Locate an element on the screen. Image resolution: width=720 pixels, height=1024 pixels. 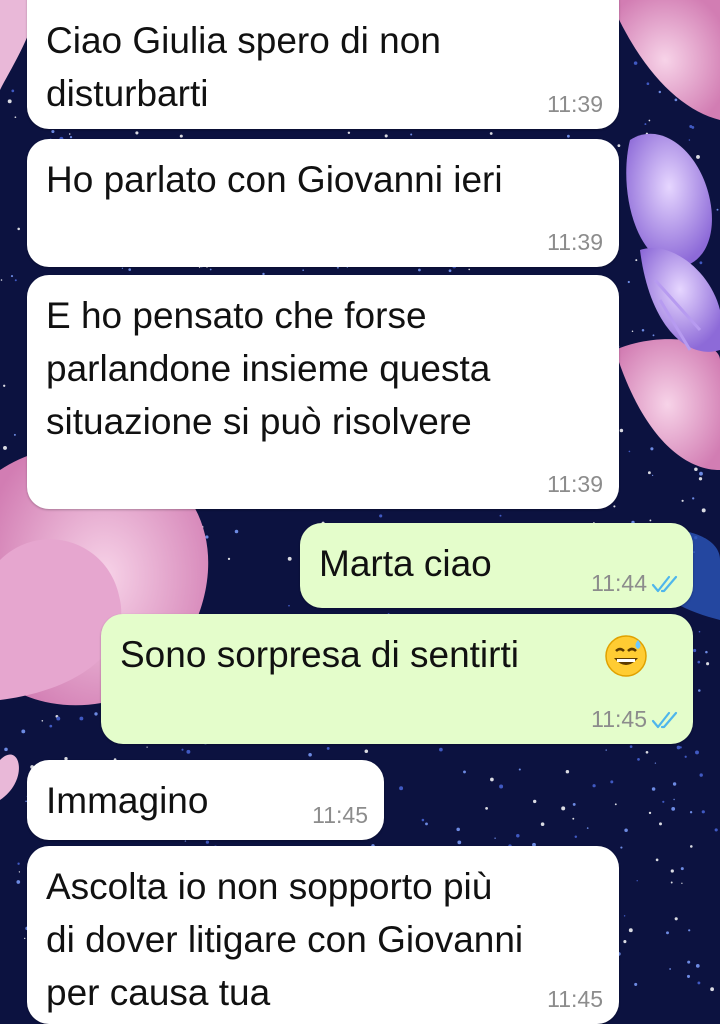
message-timestamp: 11:44 is located at coordinates (619, 583).